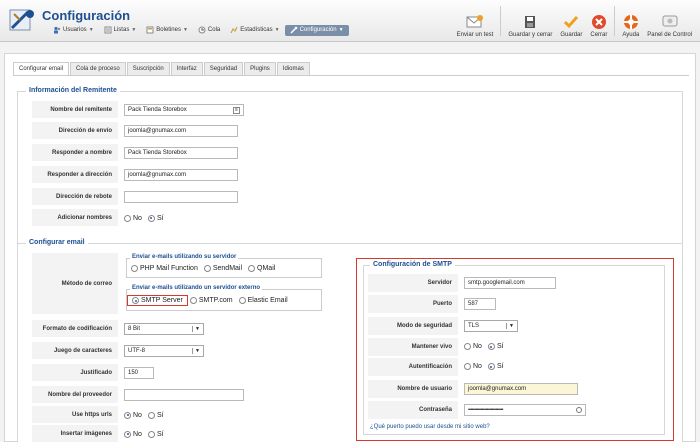 Image resolution: width=700 pixels, height=442 pixels. I want to click on images-no-radio: No, so click(133, 434).